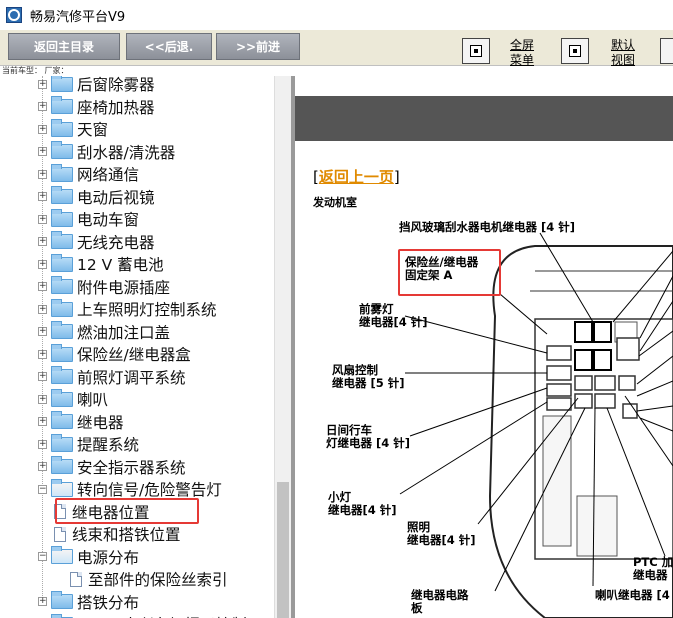 The height and width of the screenshot is (618, 673). I want to click on tree-scrollbar, so click(282, 347).